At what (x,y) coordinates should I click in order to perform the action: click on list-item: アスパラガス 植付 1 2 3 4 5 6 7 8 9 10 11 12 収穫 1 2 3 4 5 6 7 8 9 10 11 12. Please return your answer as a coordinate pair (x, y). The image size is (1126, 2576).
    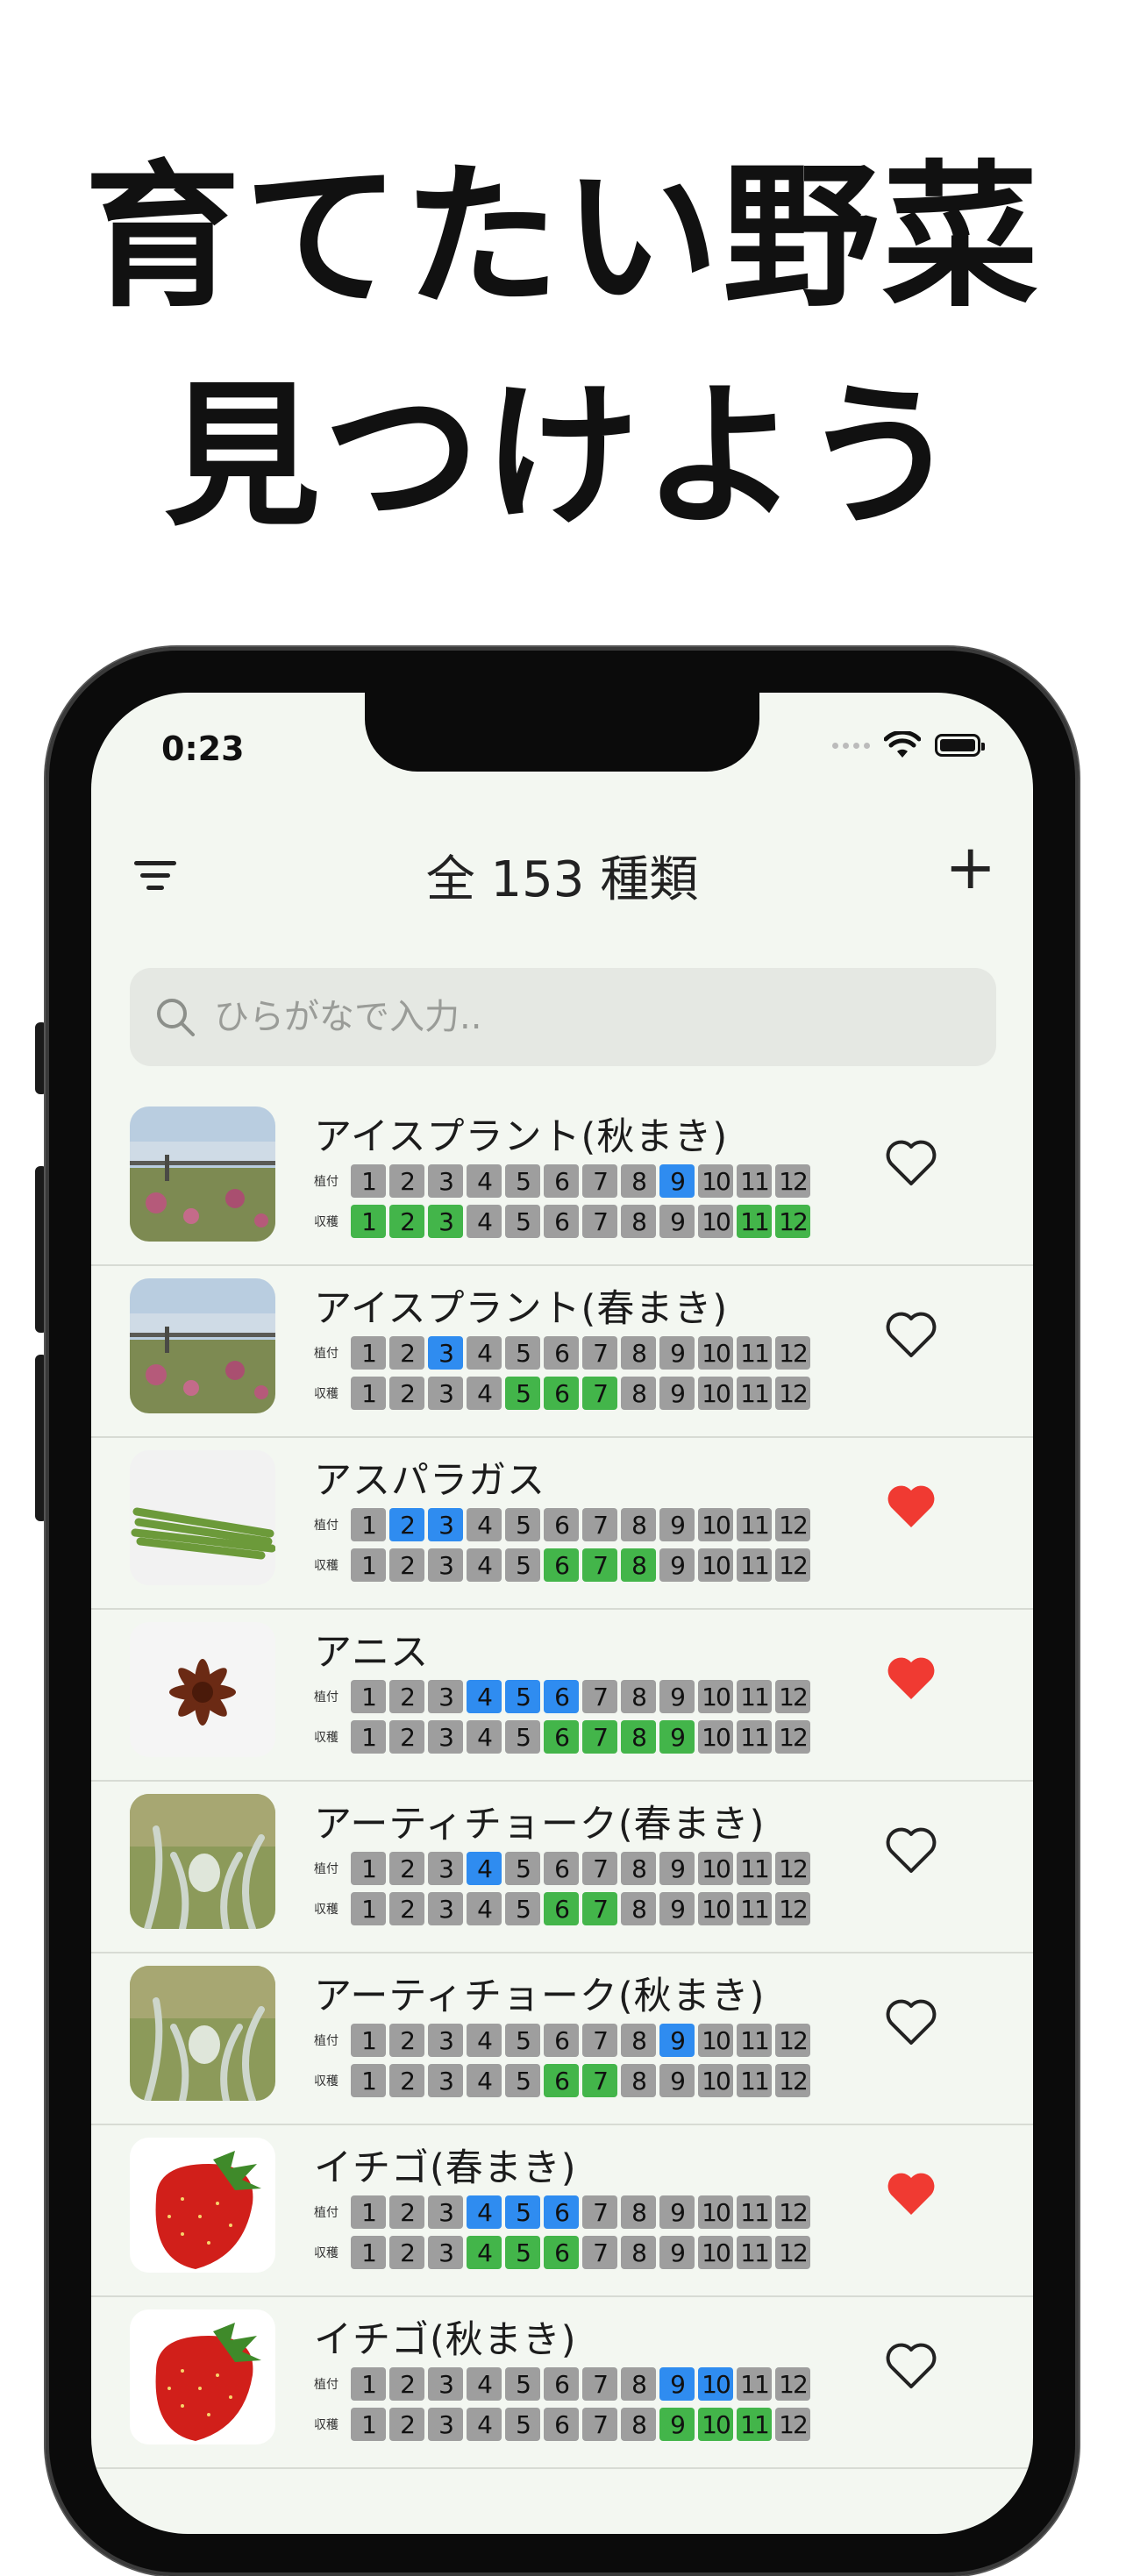
    Looking at the image, I should click on (562, 1524).